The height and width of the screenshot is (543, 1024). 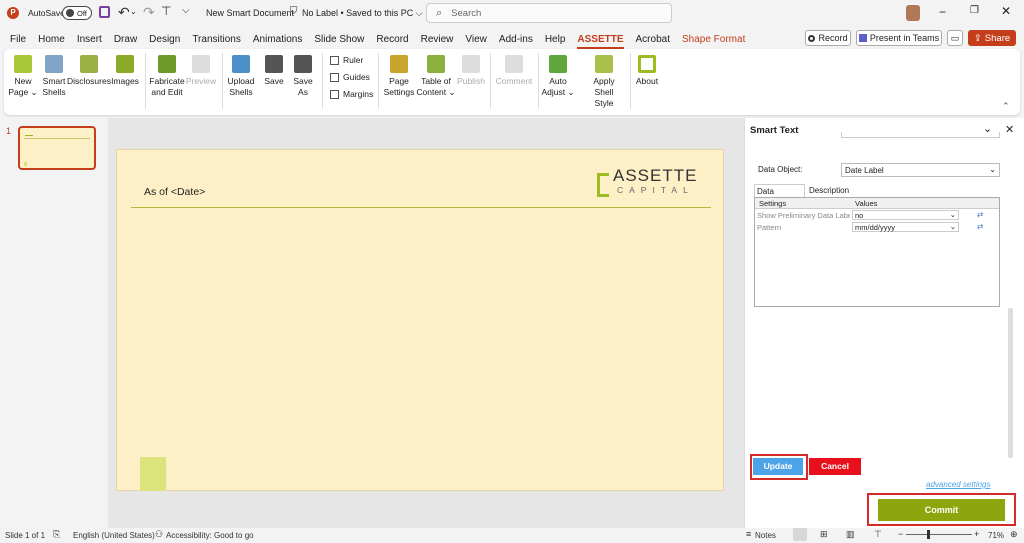 What do you see at coordinates (114, 535) in the screenshot?
I see `language-status: English (United States)` at bounding box center [114, 535].